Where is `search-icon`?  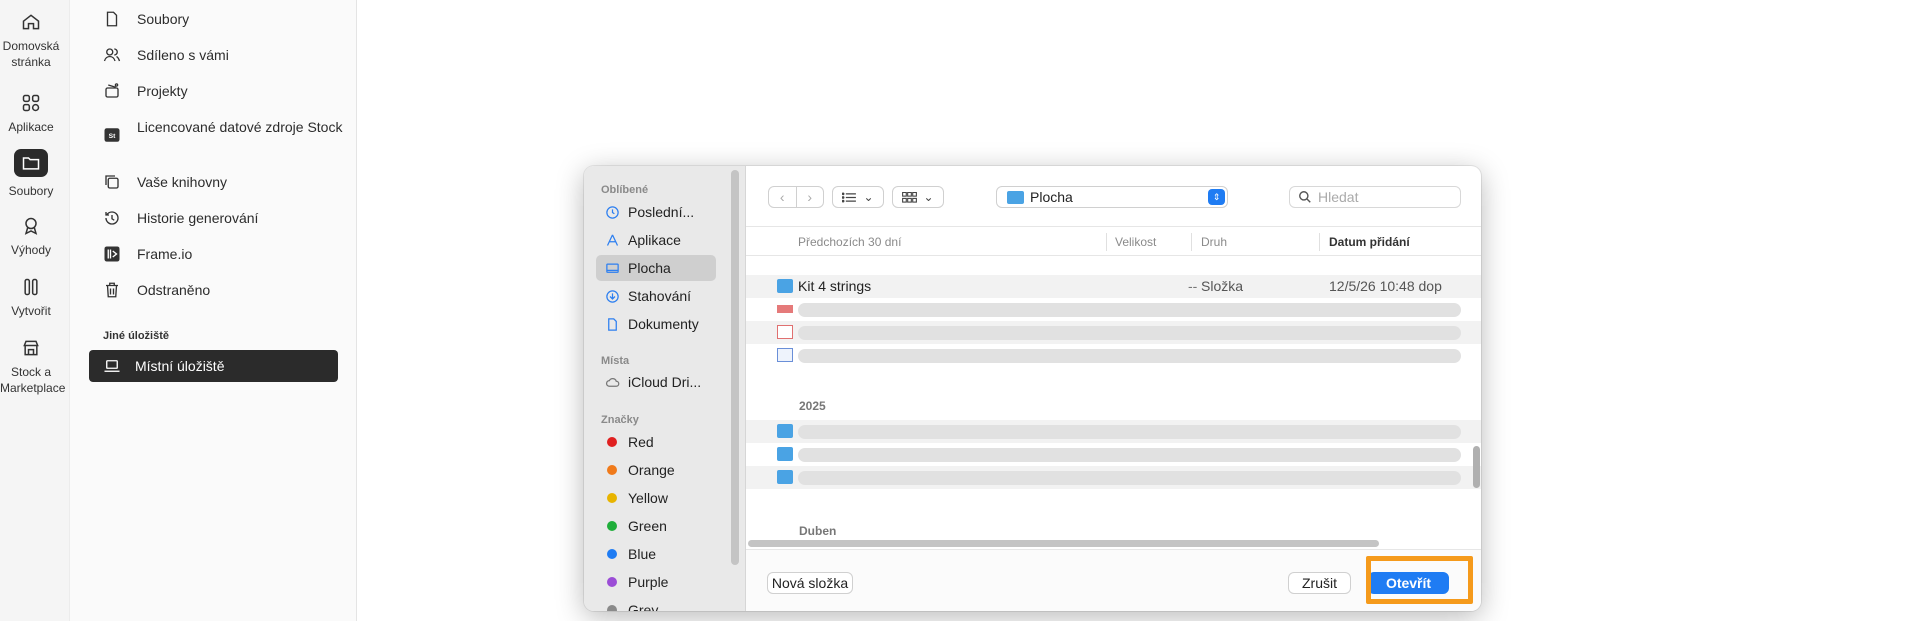
search-icon is located at coordinates (1305, 197).